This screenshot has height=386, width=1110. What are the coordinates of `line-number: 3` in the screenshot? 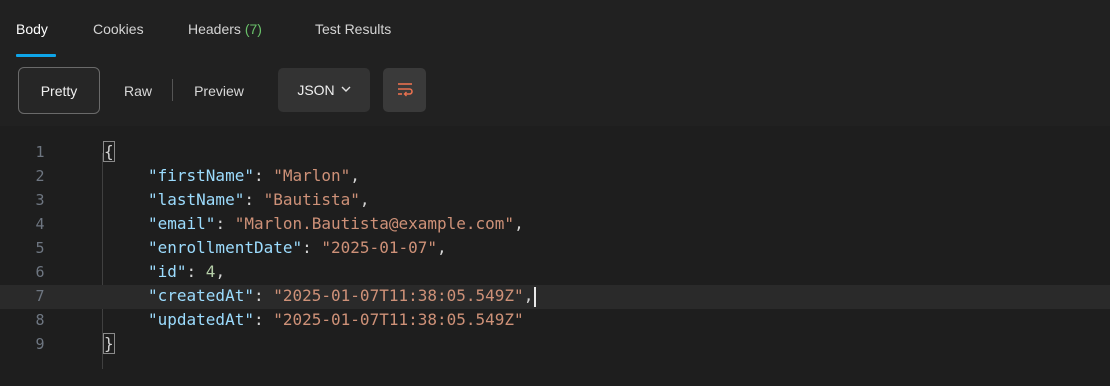 It's located at (40, 200).